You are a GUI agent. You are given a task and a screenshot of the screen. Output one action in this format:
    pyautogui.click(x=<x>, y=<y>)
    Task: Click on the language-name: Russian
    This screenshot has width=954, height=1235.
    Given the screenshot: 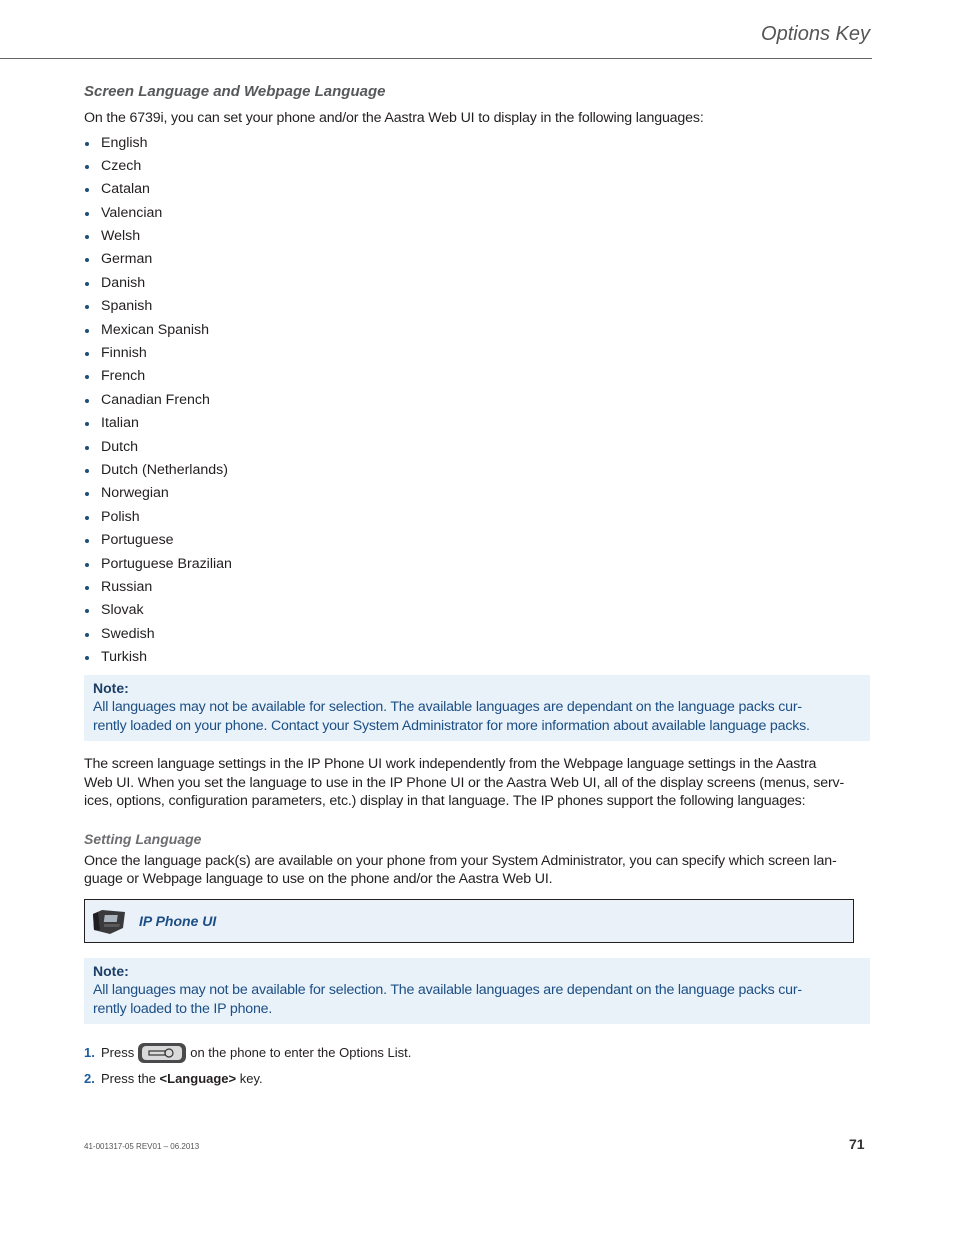 What is the action you would take?
    pyautogui.click(x=127, y=586)
    